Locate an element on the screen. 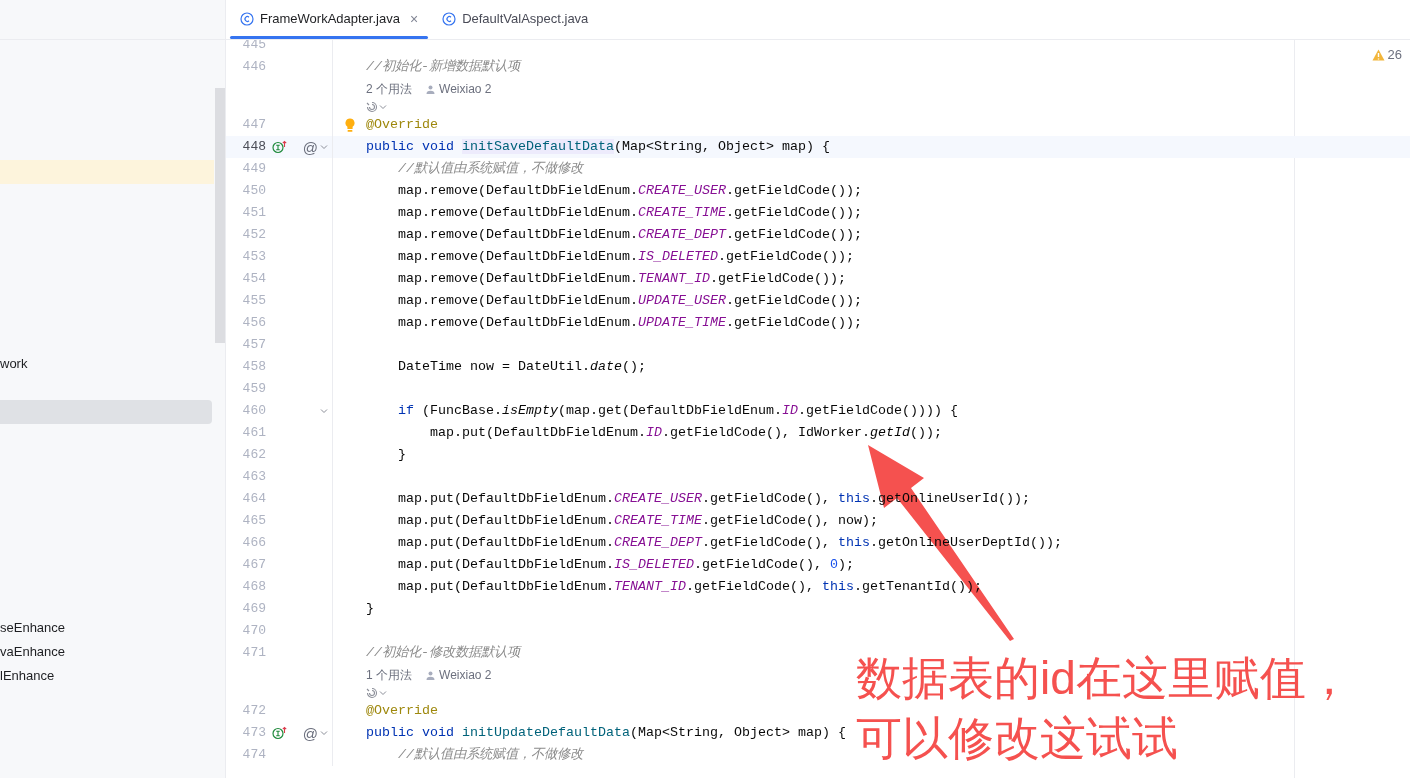  tree-row: work is located at coordinates (107, 364).